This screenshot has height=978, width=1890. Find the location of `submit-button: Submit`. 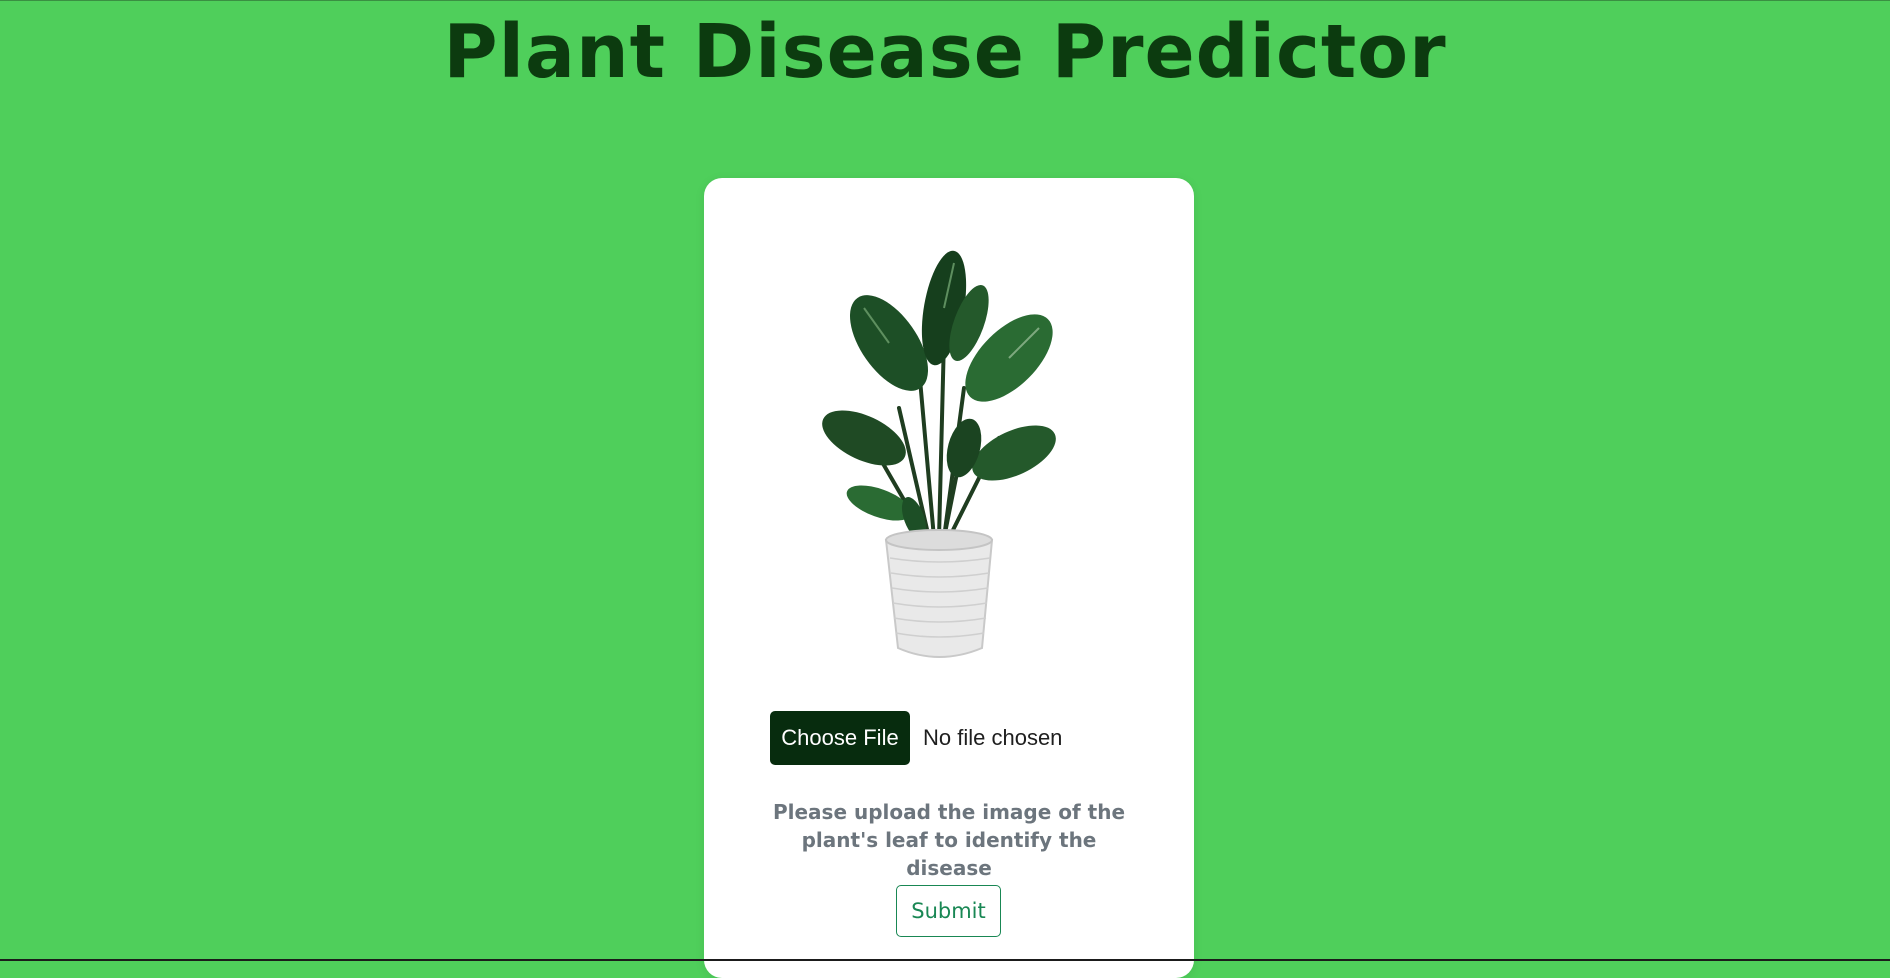

submit-button: Submit is located at coordinates (948, 911).